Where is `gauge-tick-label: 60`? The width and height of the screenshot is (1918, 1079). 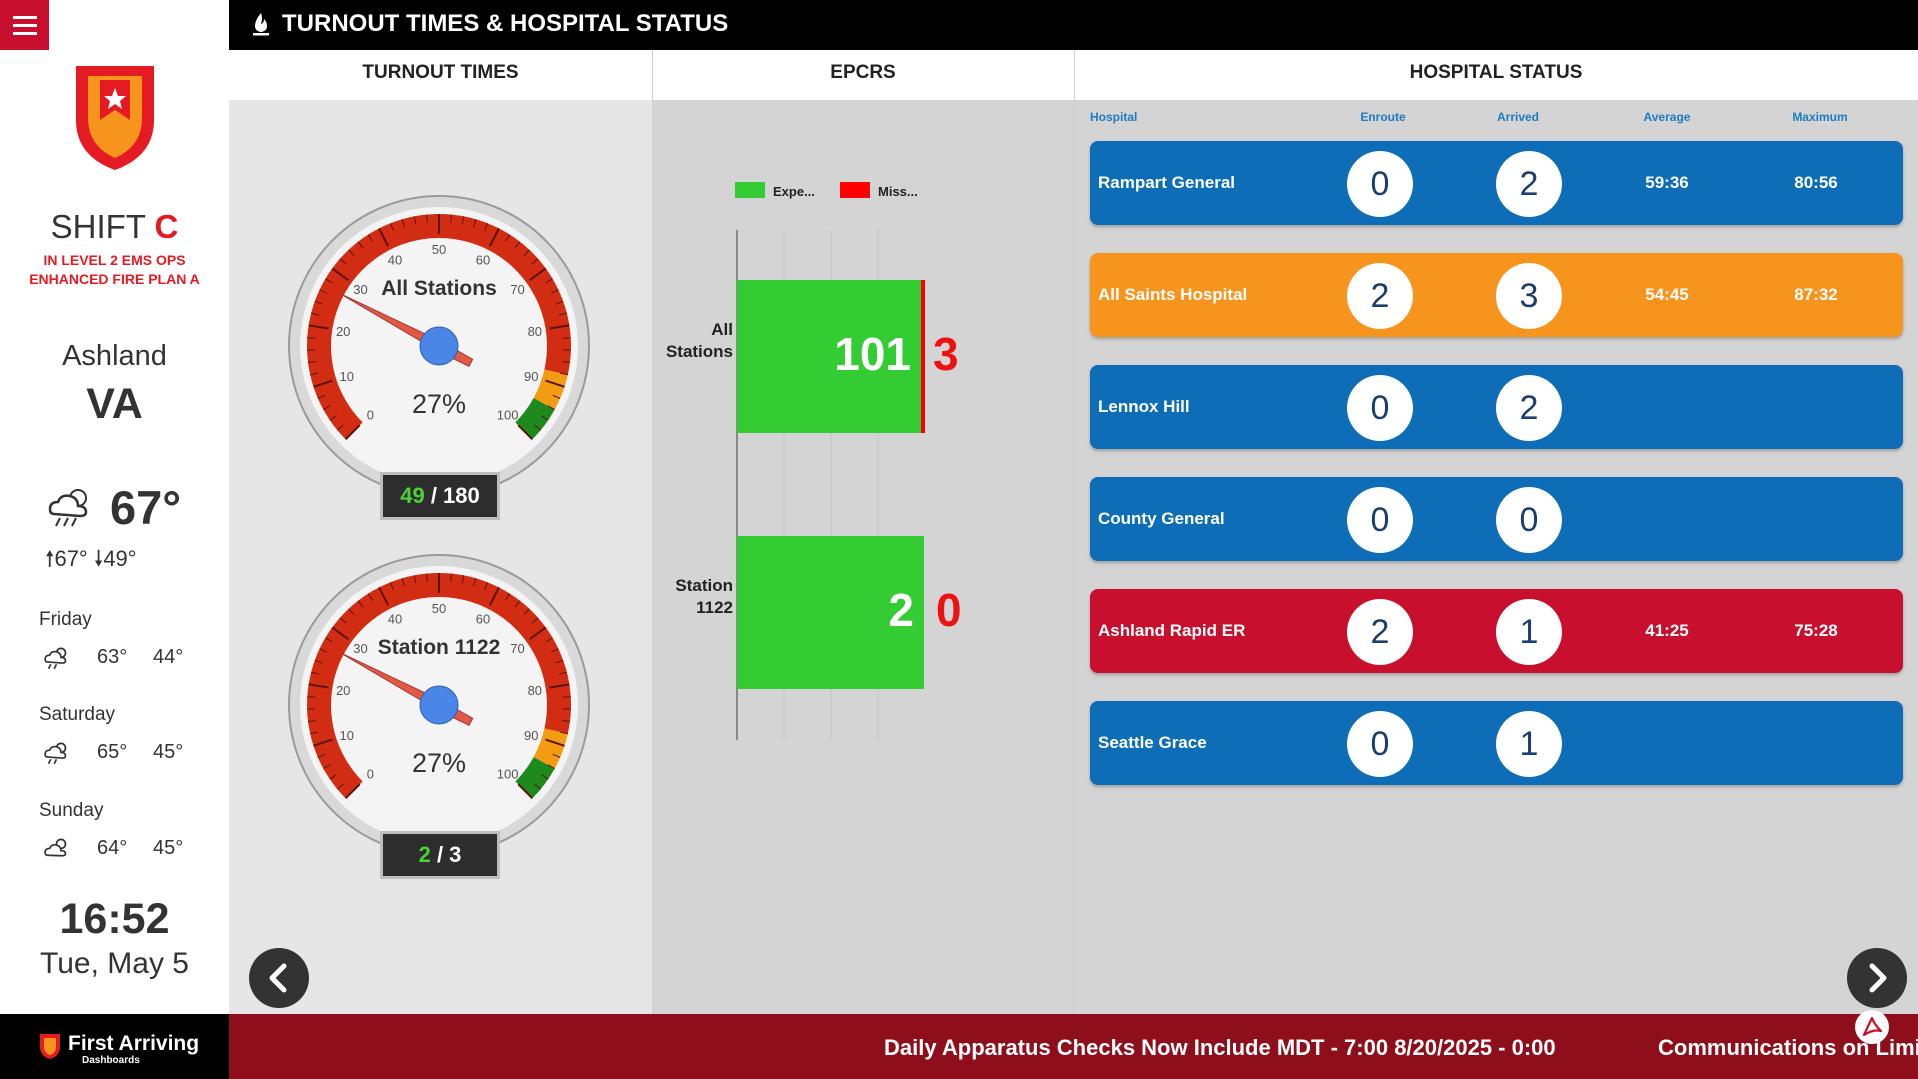 gauge-tick-label: 60 is located at coordinates (483, 260).